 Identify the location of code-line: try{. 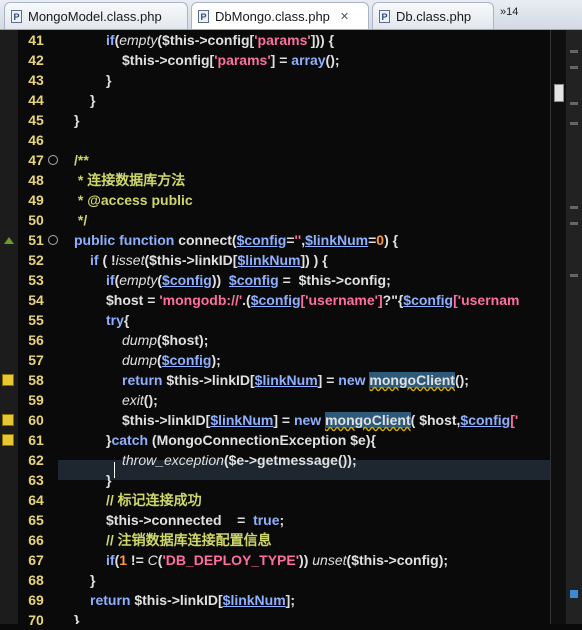
(118, 320).